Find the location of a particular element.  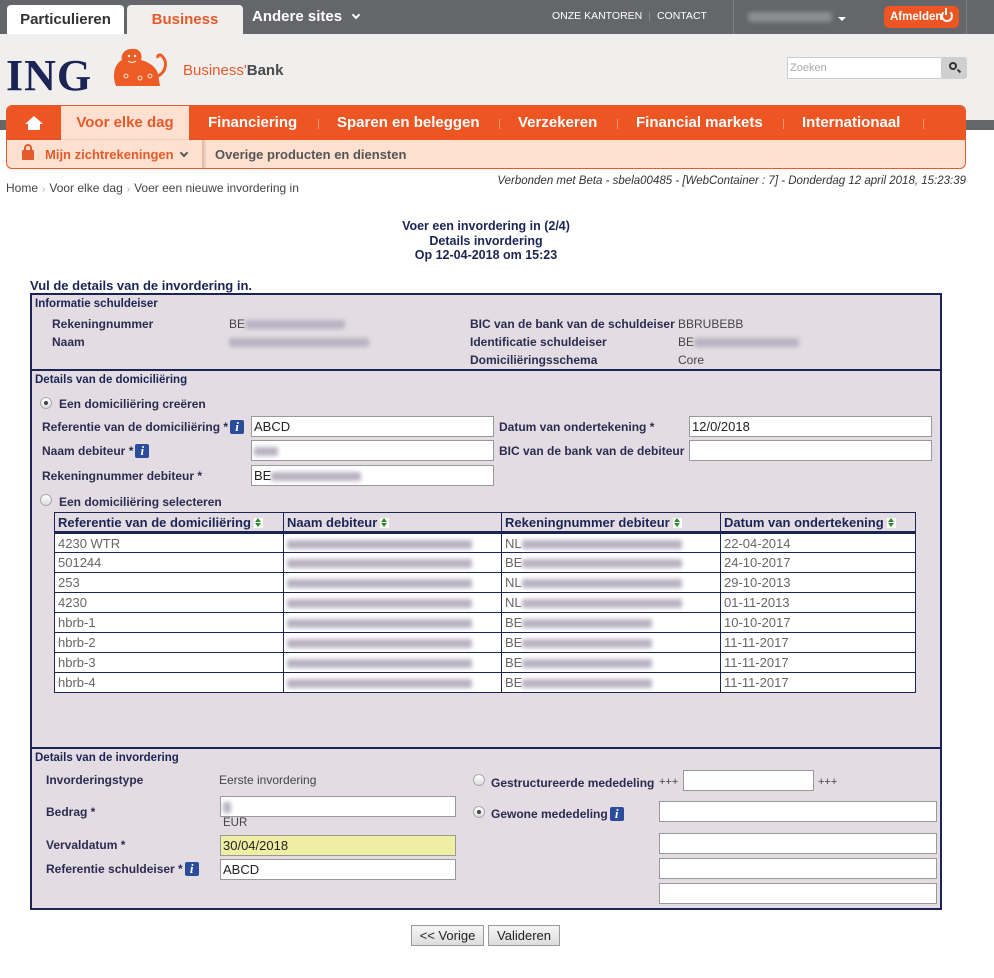

subnav-label: Mijn zichtrekeningen is located at coordinates (109, 154).